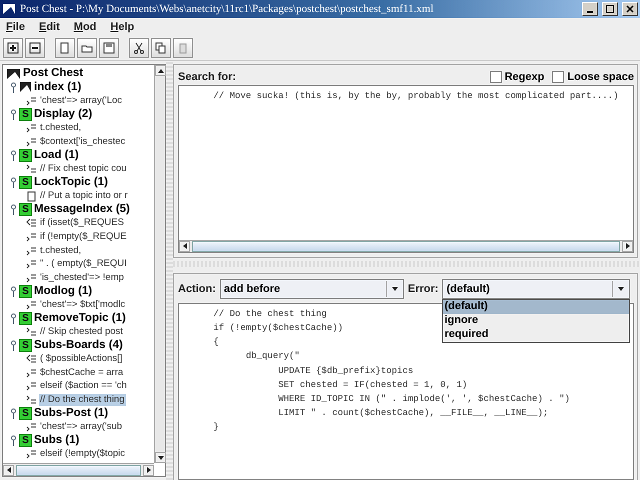 The width and height of the screenshot is (640, 480). I want to click on scissors-icon, so click(139, 48).